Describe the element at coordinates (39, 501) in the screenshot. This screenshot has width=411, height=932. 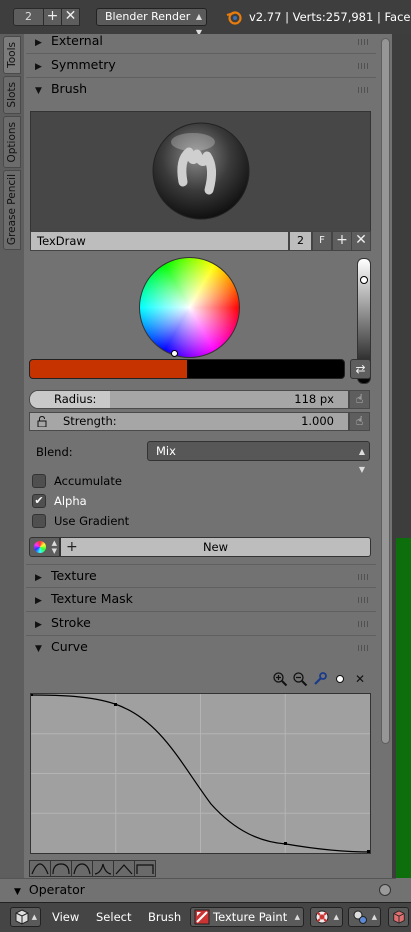
I see `checkbox-box: ✔` at that location.